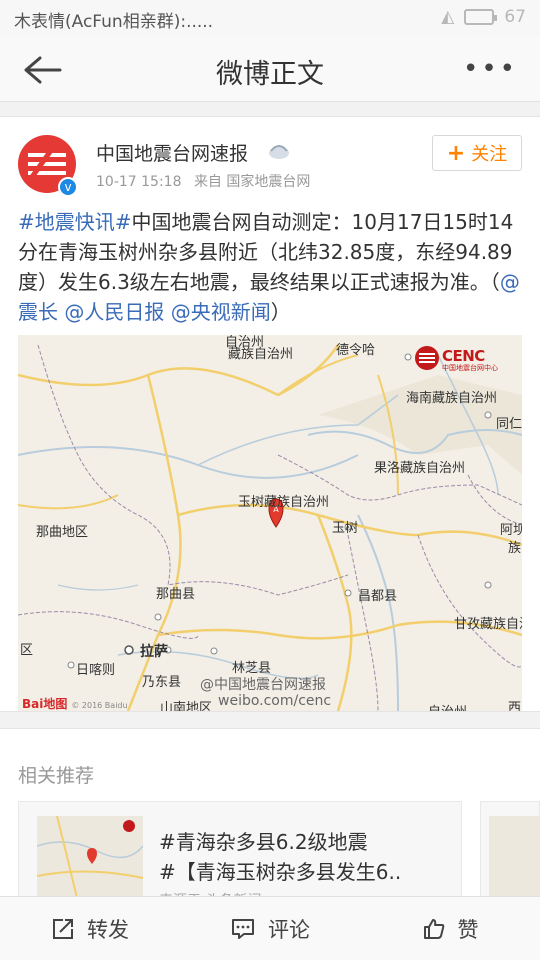  What do you see at coordinates (515, 548) in the screenshot?
I see `map-label: 族` at bounding box center [515, 548].